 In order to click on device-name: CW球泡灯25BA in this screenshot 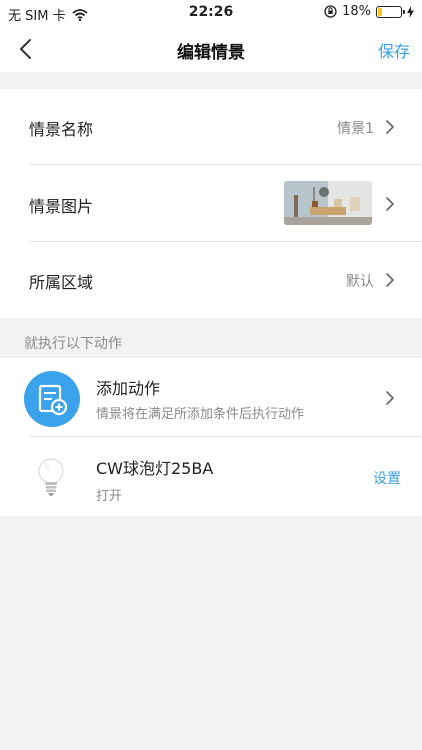, I will do `click(155, 468)`.